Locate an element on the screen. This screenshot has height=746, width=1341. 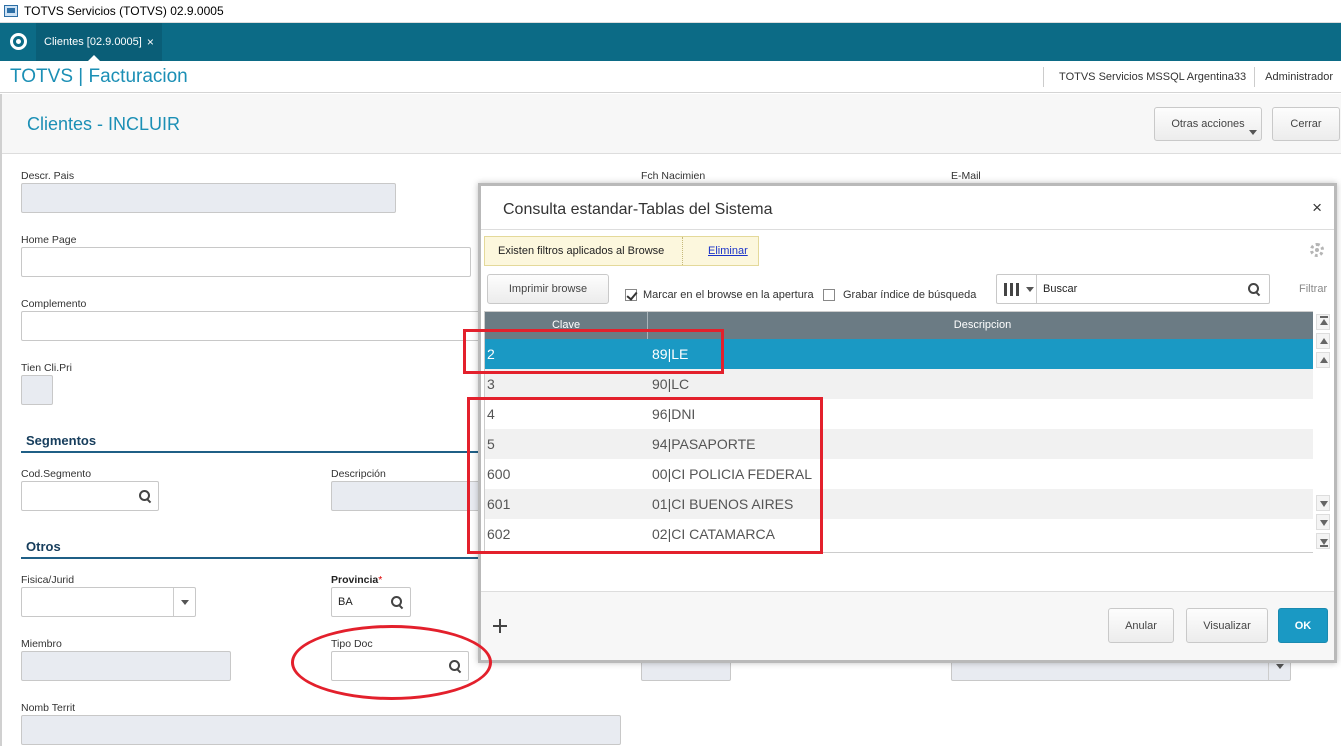
grabar-checkbox is located at coordinates (829, 295).